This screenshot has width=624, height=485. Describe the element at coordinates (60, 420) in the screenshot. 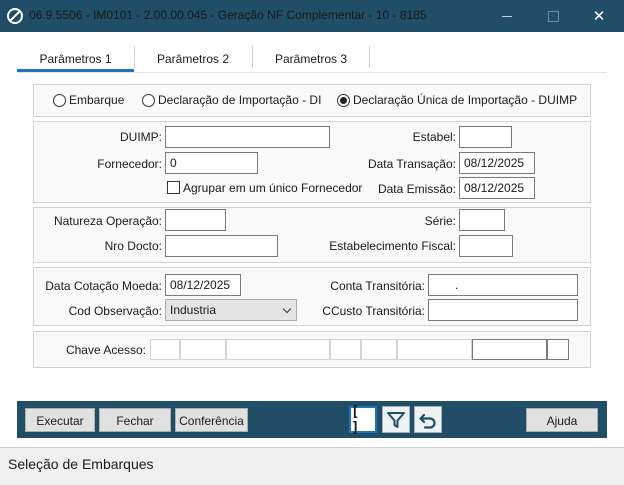

I see `executar-button: Executar` at that location.